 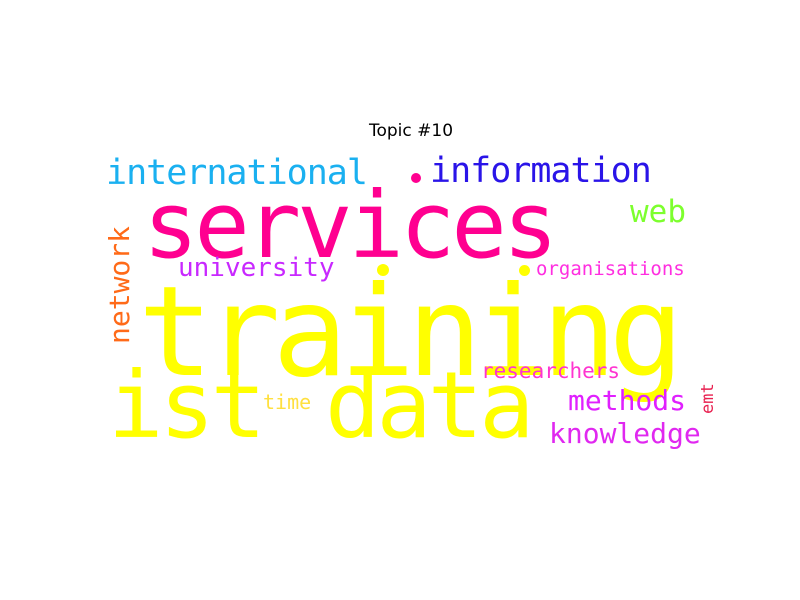 I want to click on dot-yellow-right, so click(x=524, y=270).